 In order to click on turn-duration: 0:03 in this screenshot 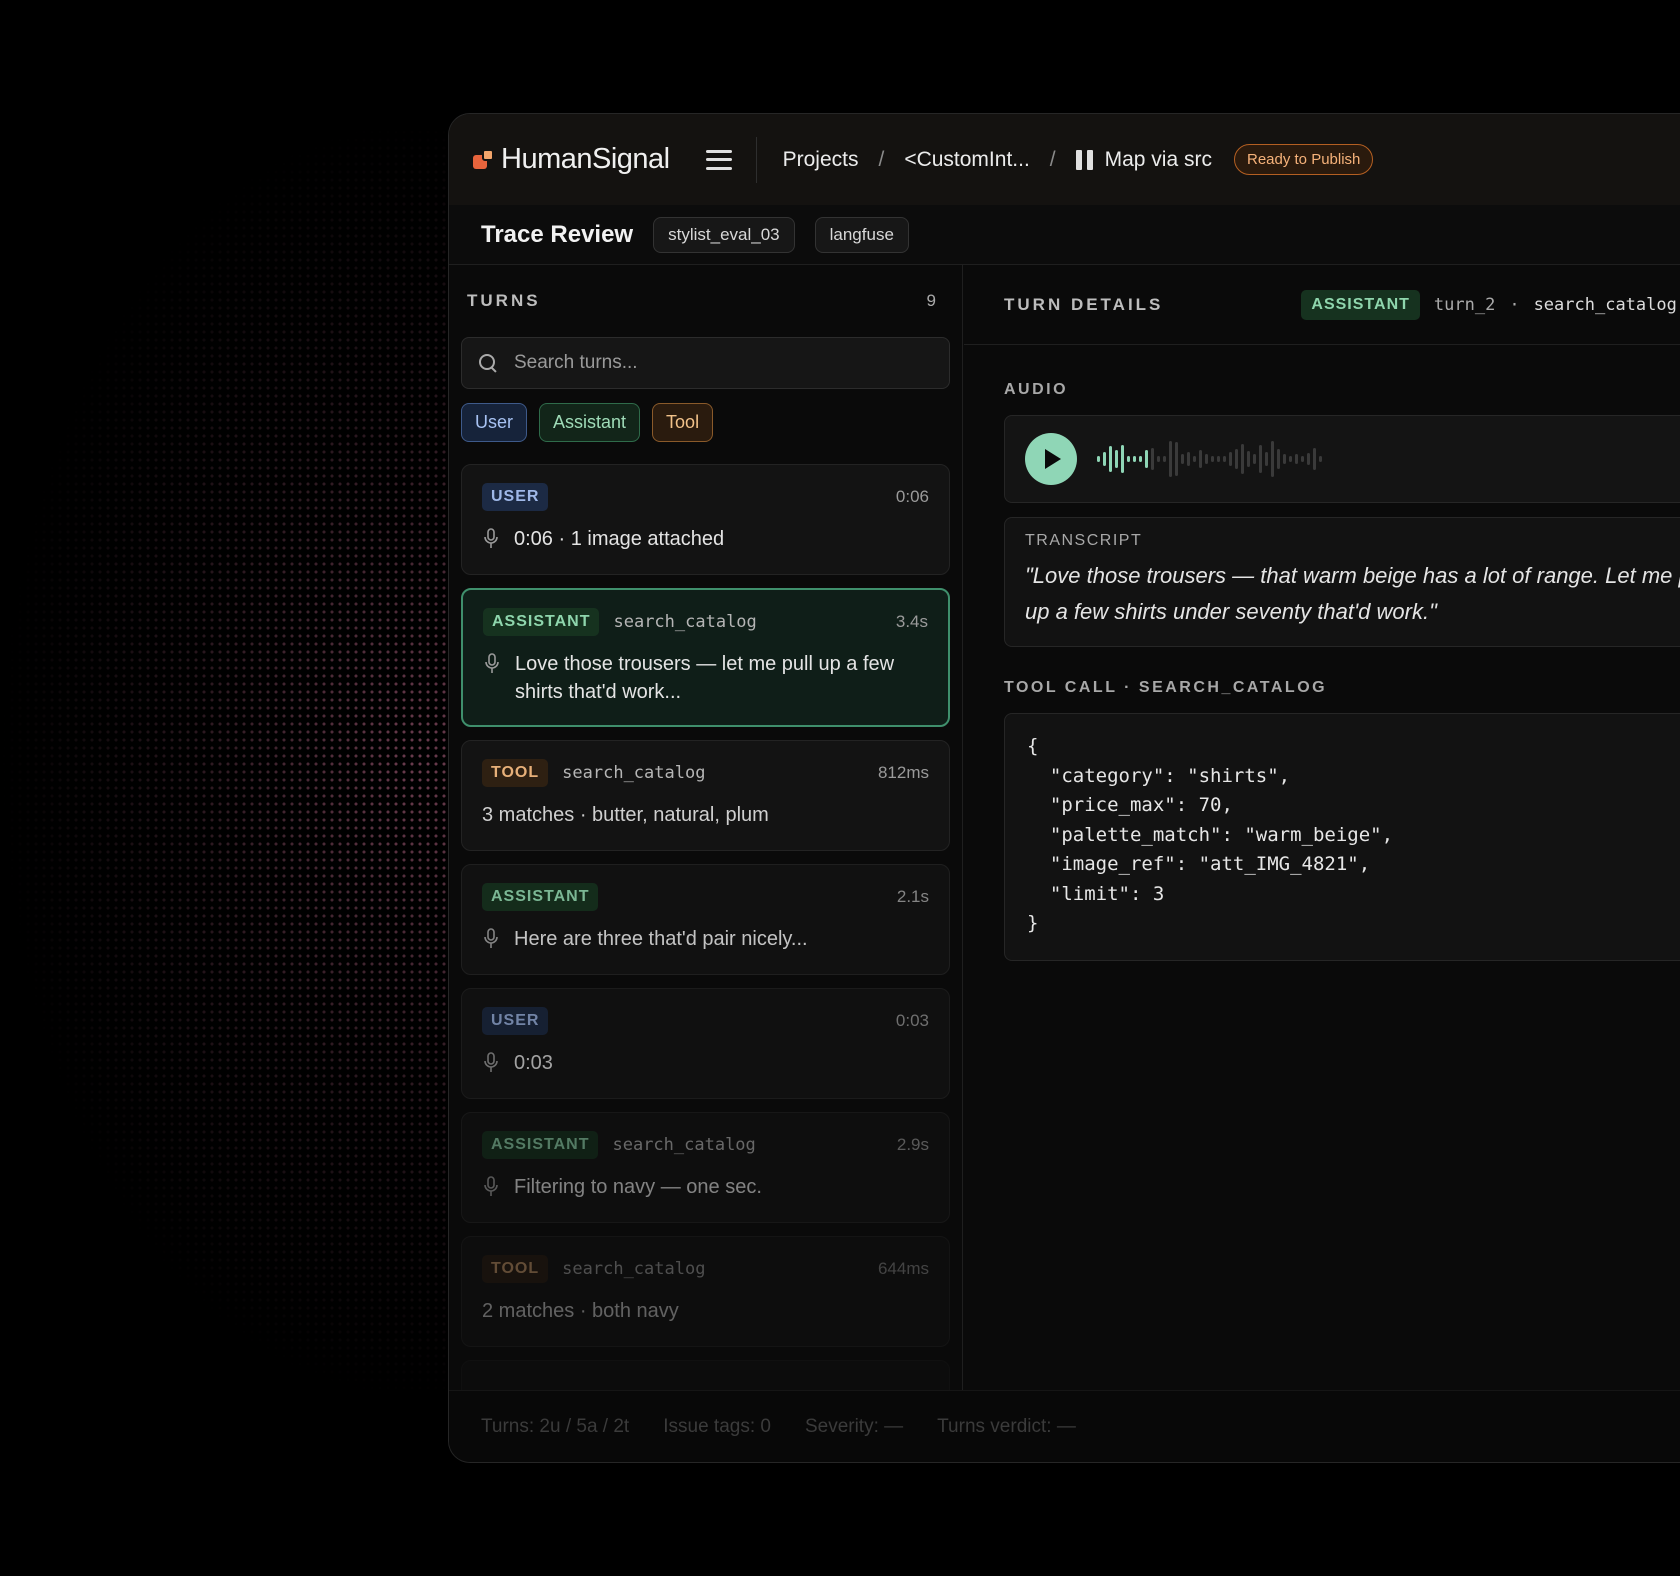, I will do `click(912, 1020)`.